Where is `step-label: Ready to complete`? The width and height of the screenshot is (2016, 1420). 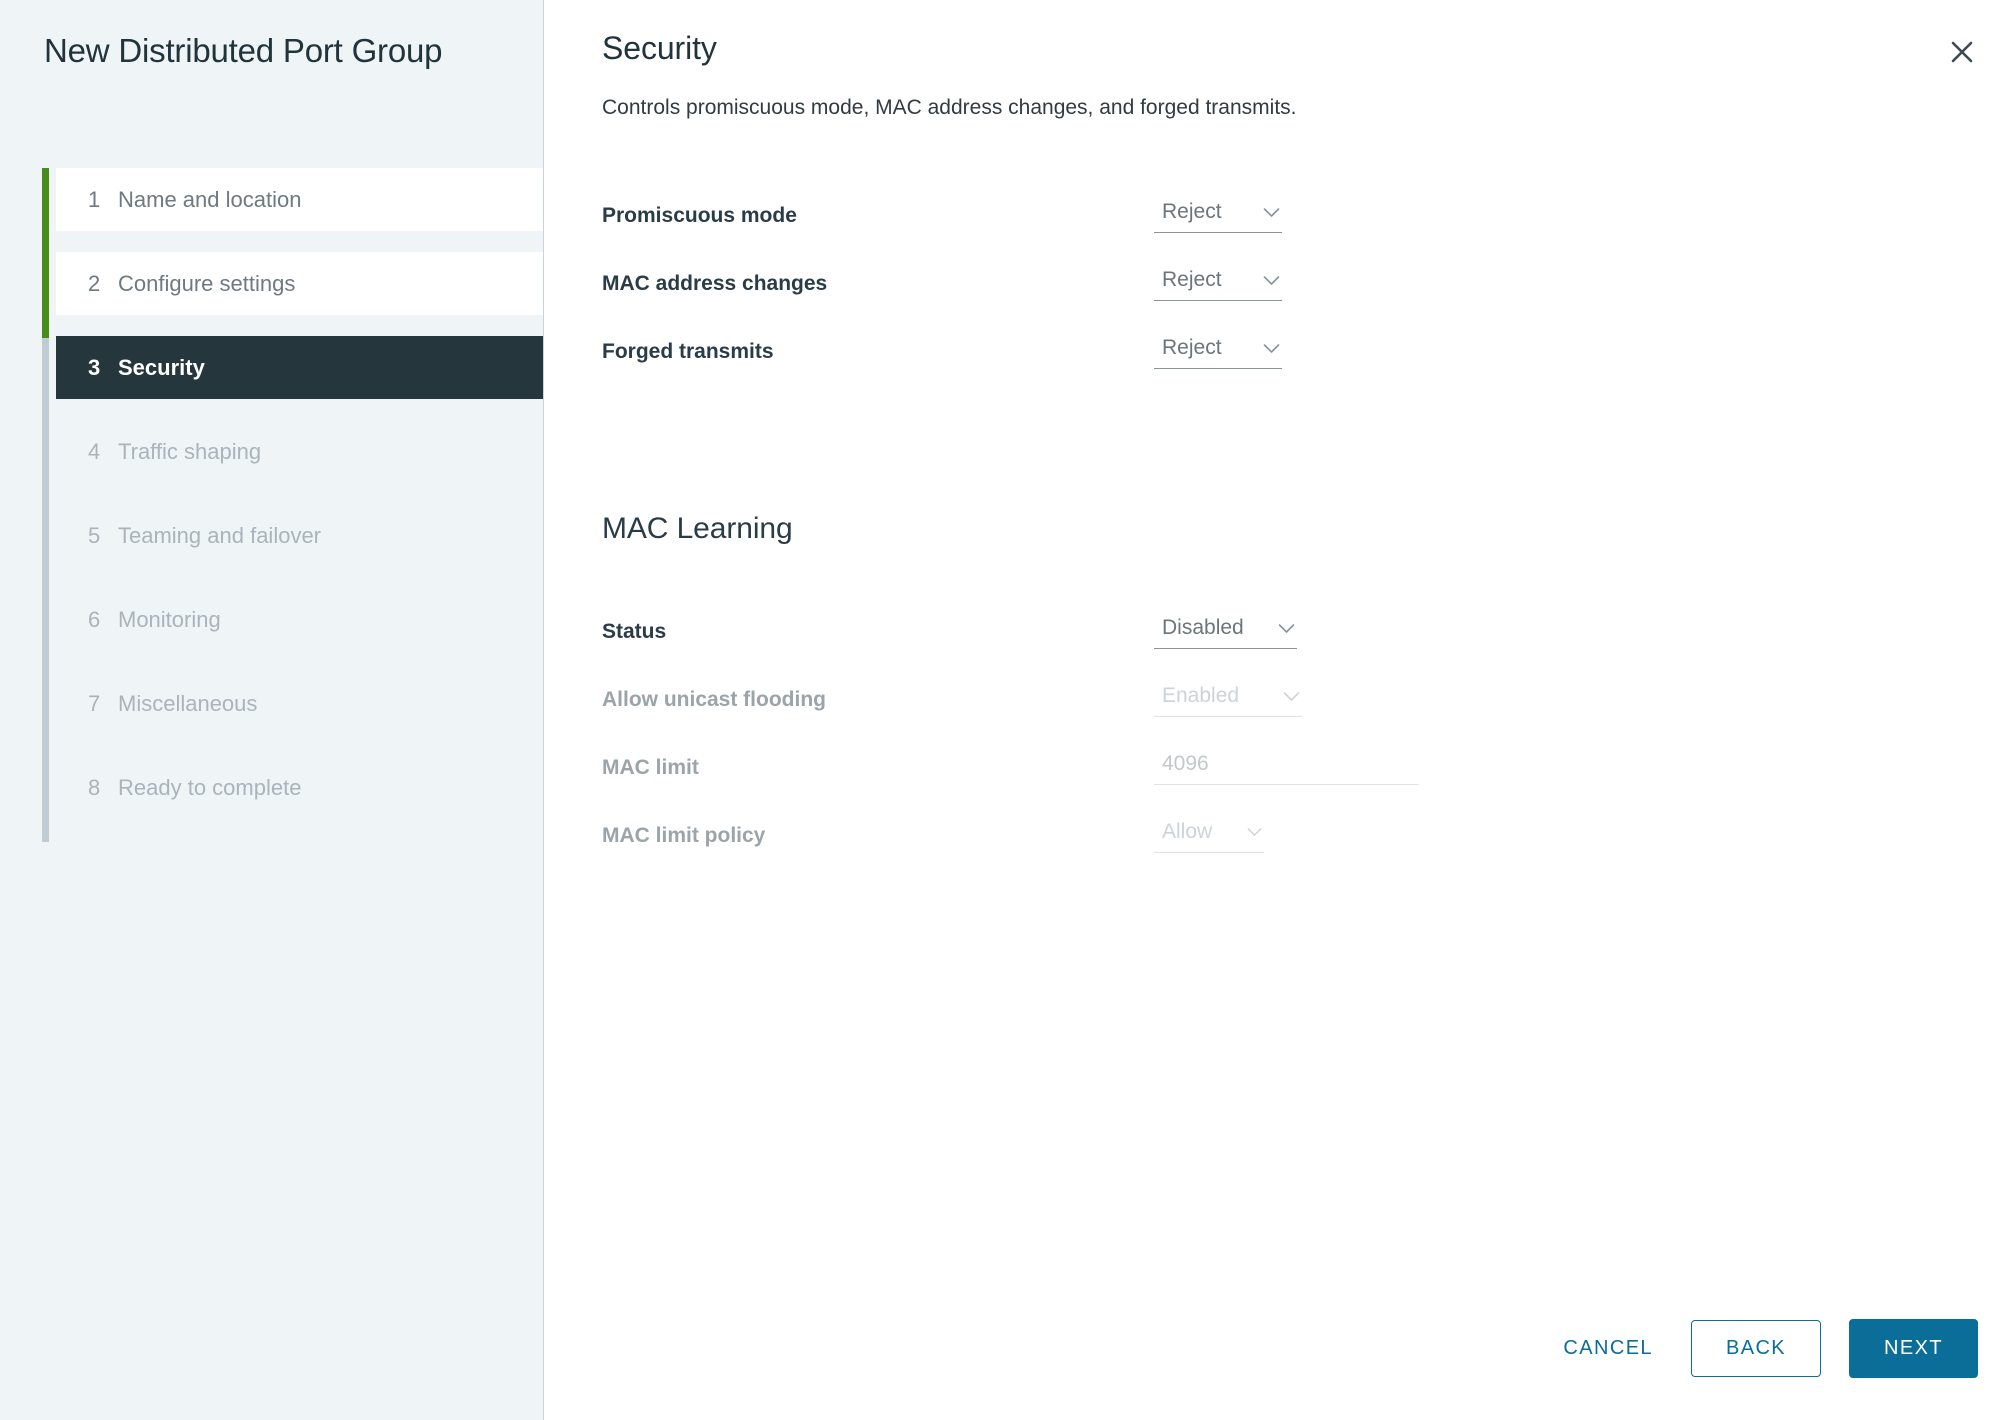 step-label: Ready to complete is located at coordinates (210, 787).